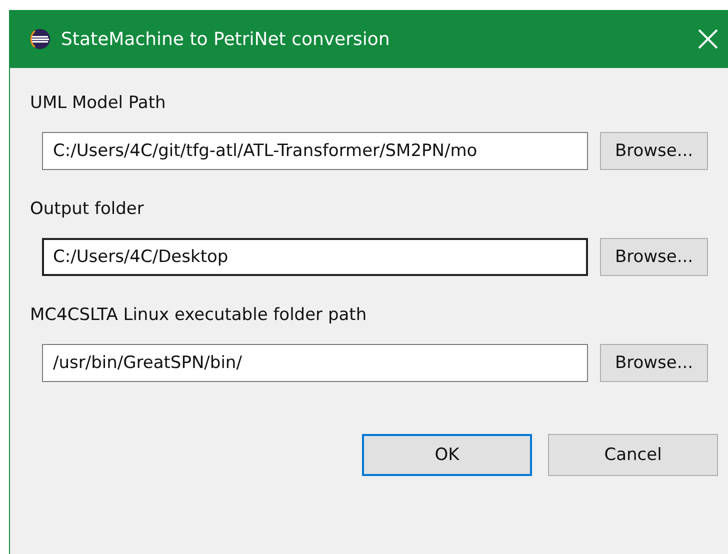 Image resolution: width=728 pixels, height=554 pixels. I want to click on dialog-button: OK, so click(447, 455).